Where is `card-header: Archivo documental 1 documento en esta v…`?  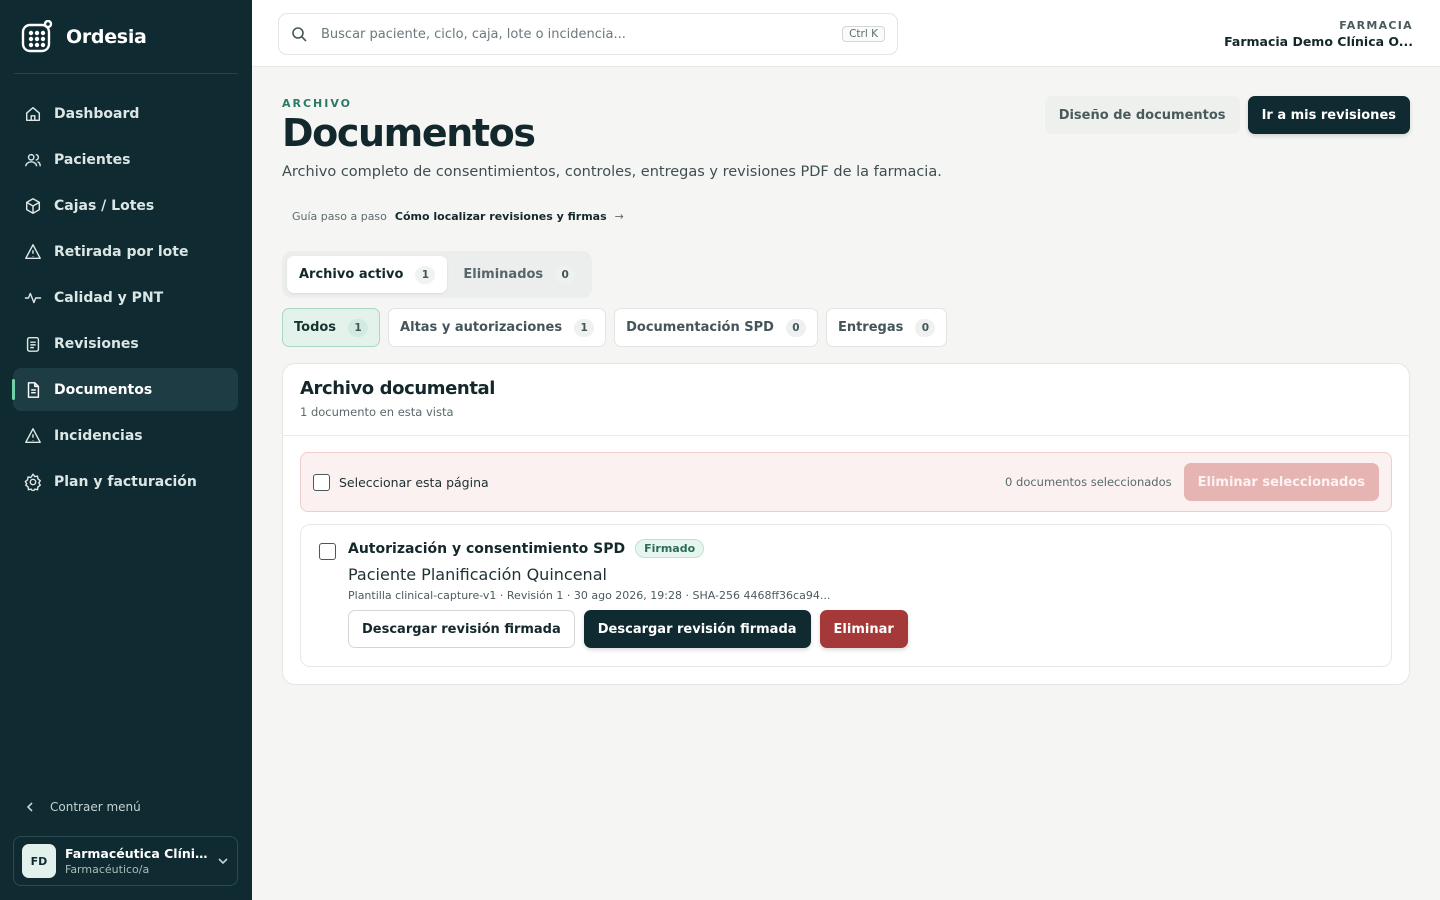 card-header: Archivo documental 1 documento en esta v… is located at coordinates (846, 400).